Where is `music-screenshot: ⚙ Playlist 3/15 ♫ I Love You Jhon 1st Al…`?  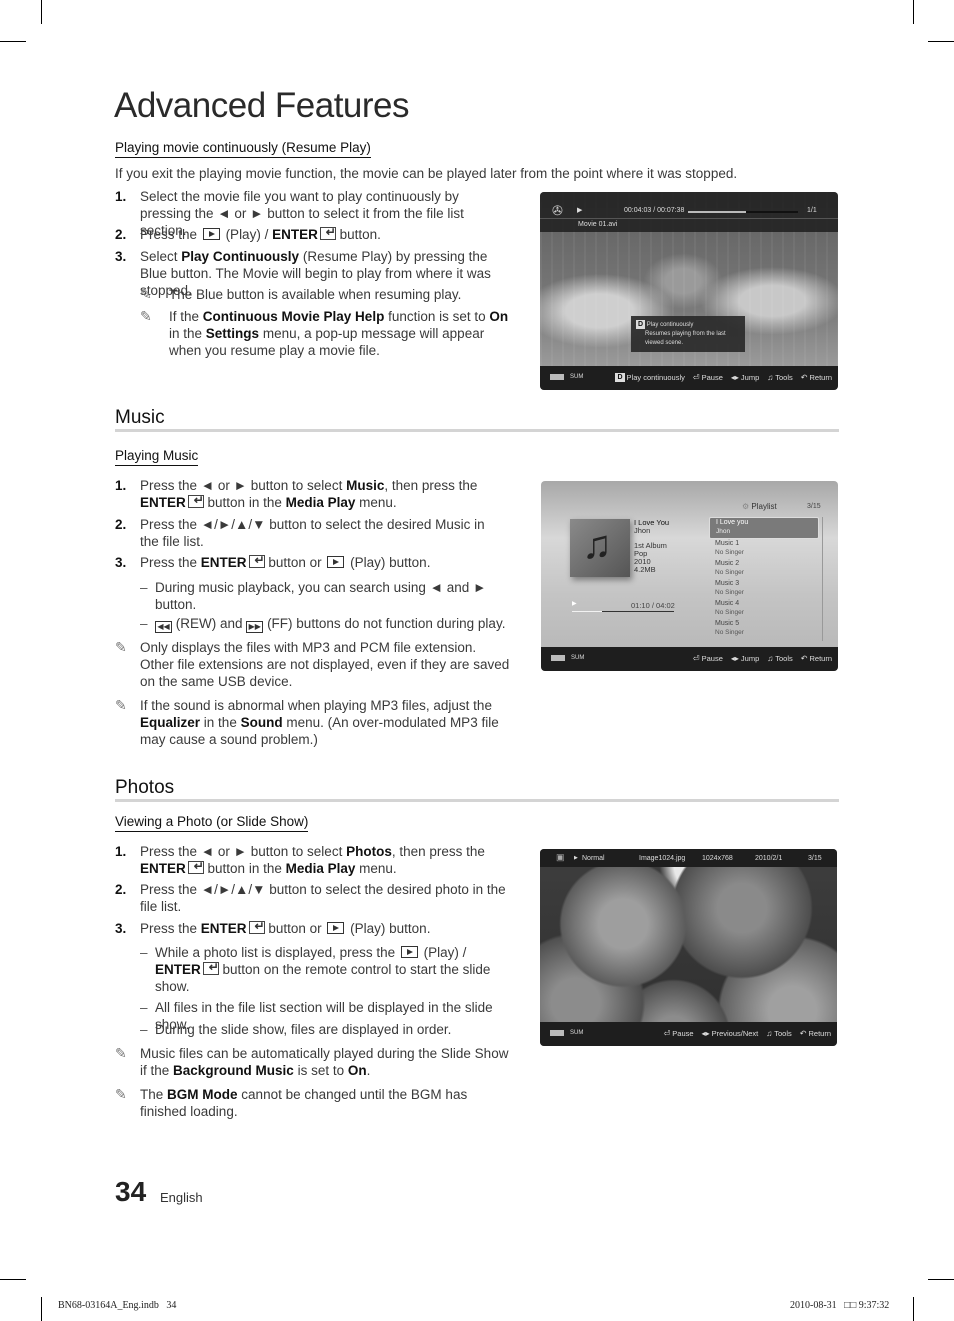 music-screenshot: ⚙ Playlist 3/15 ♫ I Love You Jhon 1st Al… is located at coordinates (689, 576).